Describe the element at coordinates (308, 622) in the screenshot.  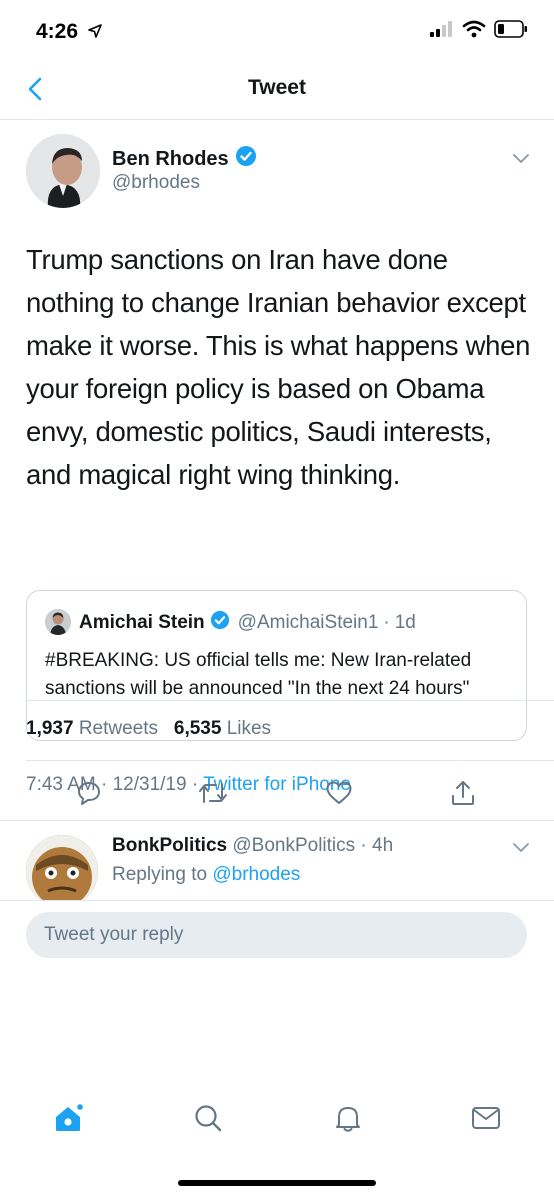
I see `quote-author-handle: @AmichaiStein1` at that location.